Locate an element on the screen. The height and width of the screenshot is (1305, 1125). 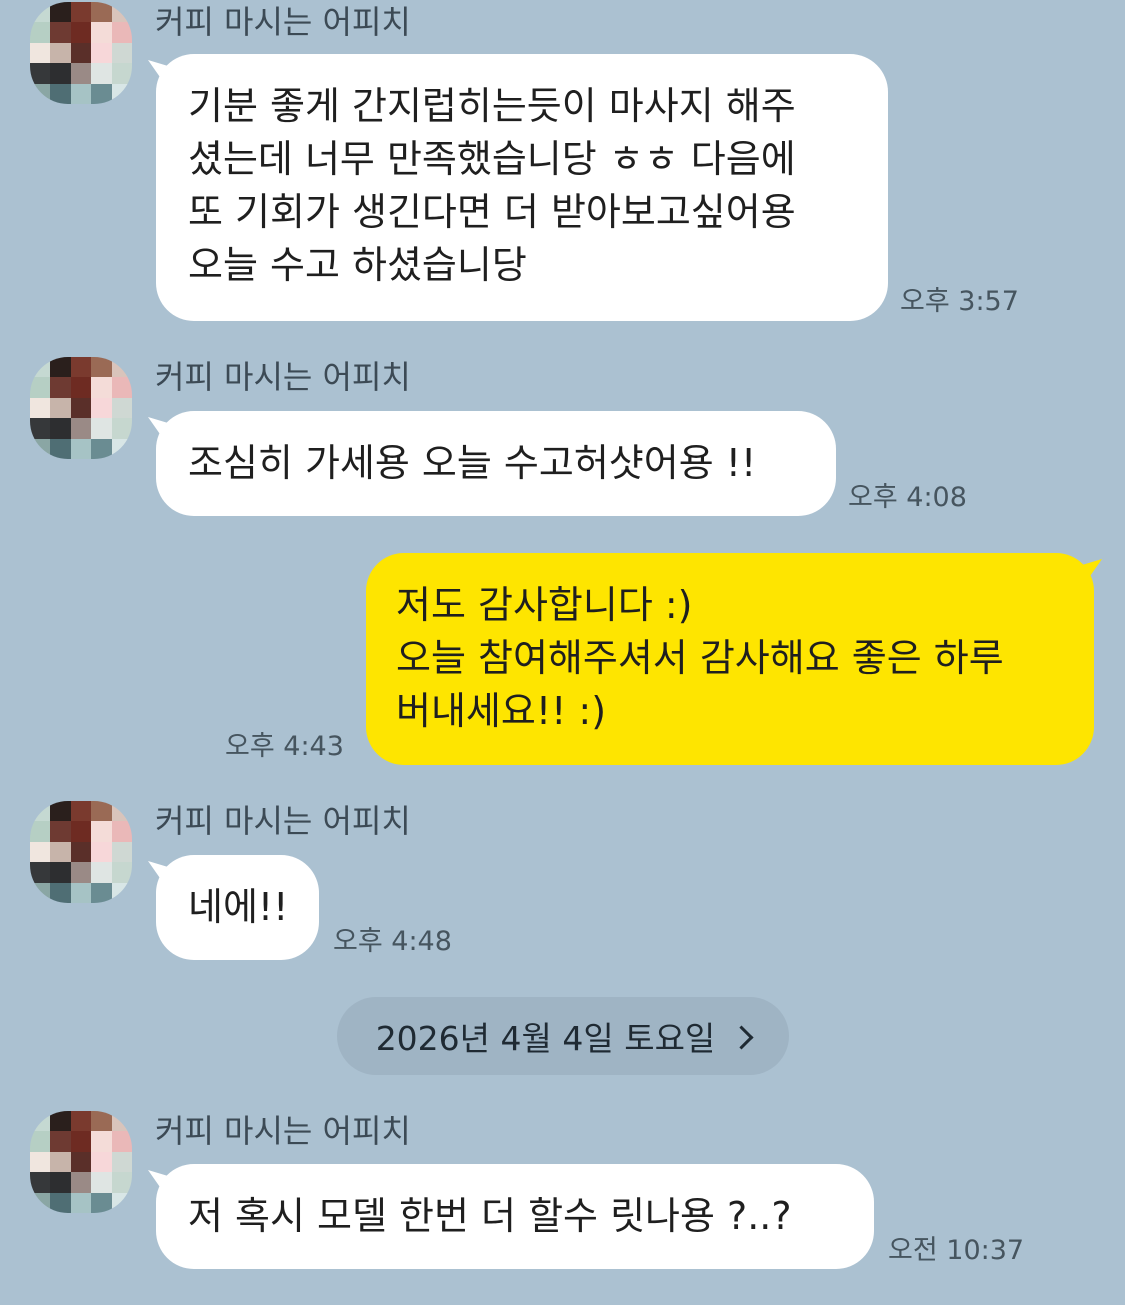
message-time: 오후 4:08 is located at coordinates (907, 497).